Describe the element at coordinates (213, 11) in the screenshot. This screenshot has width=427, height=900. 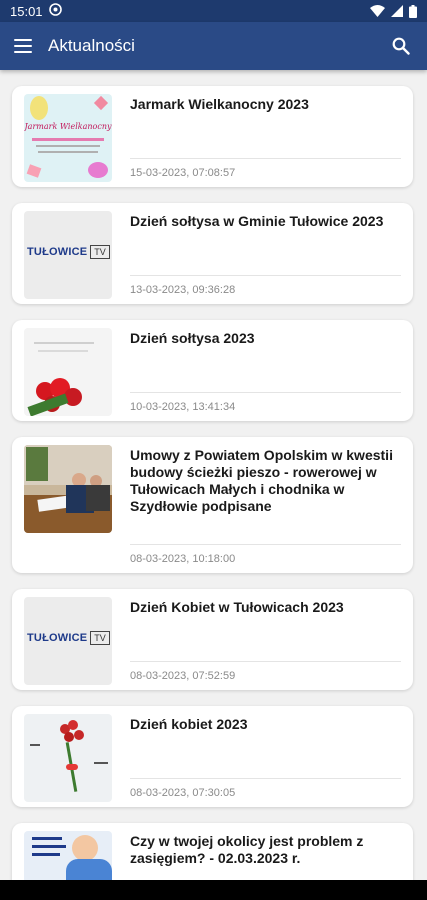
I see `status-bar: 15:01` at that location.